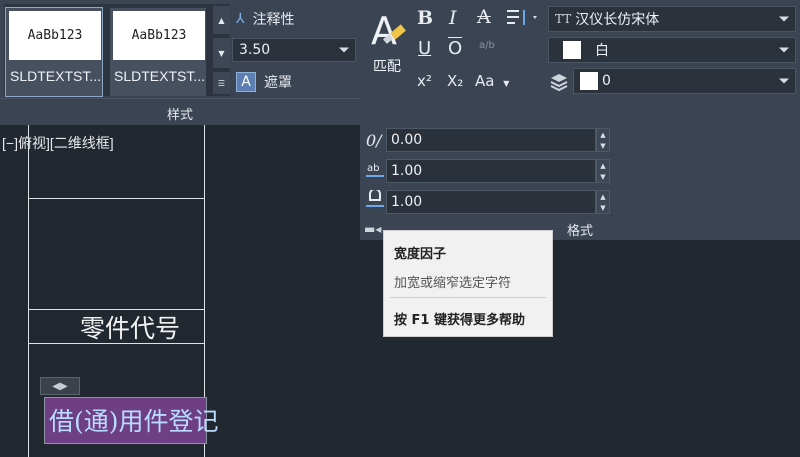 This screenshot has width=800, height=457. I want to click on layer-value: 0, so click(606, 81).